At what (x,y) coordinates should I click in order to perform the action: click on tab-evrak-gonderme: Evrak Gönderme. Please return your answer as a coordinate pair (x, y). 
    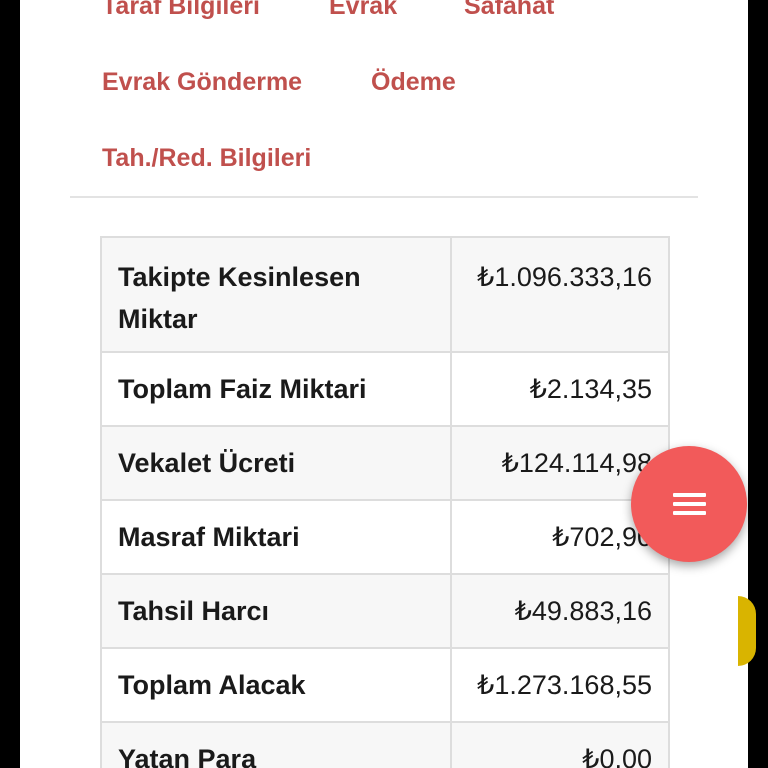
    Looking at the image, I should click on (202, 82).